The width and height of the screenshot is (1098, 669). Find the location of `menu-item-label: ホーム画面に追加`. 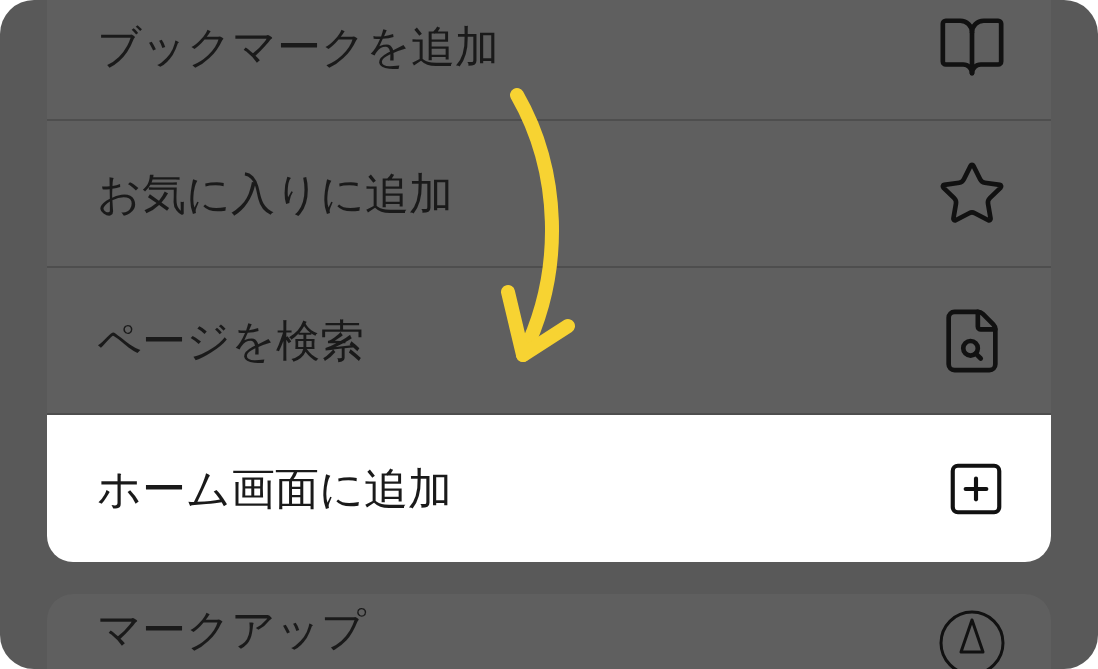

menu-item-label: ホーム画面に追加 is located at coordinates (274, 488).